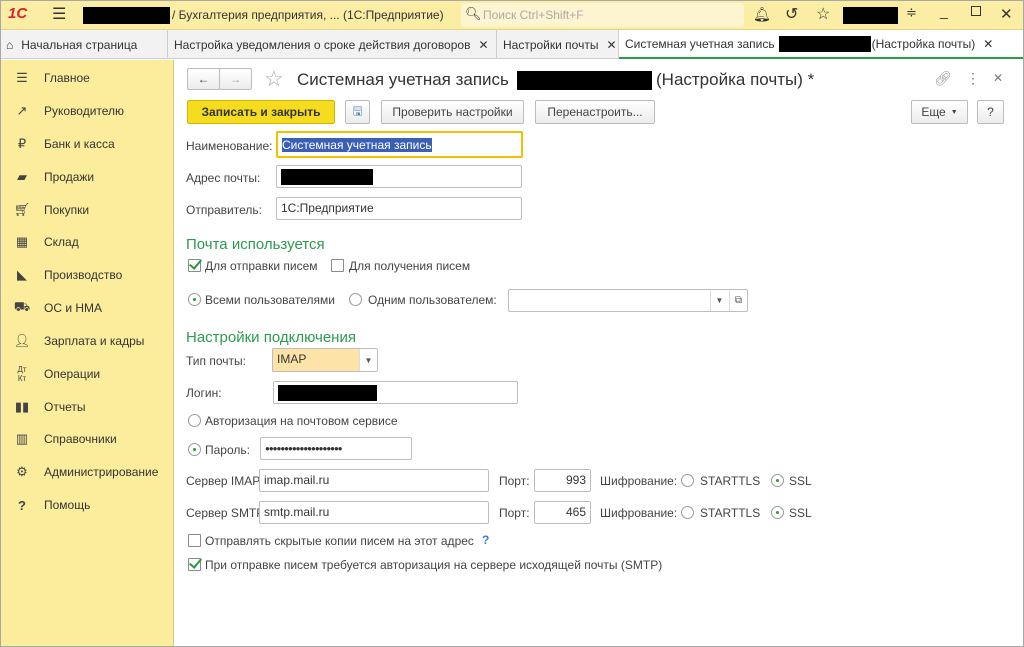 This screenshot has height=647, width=1024. I want to click on sidebar-item-label: ОС и НМА, so click(73, 308).